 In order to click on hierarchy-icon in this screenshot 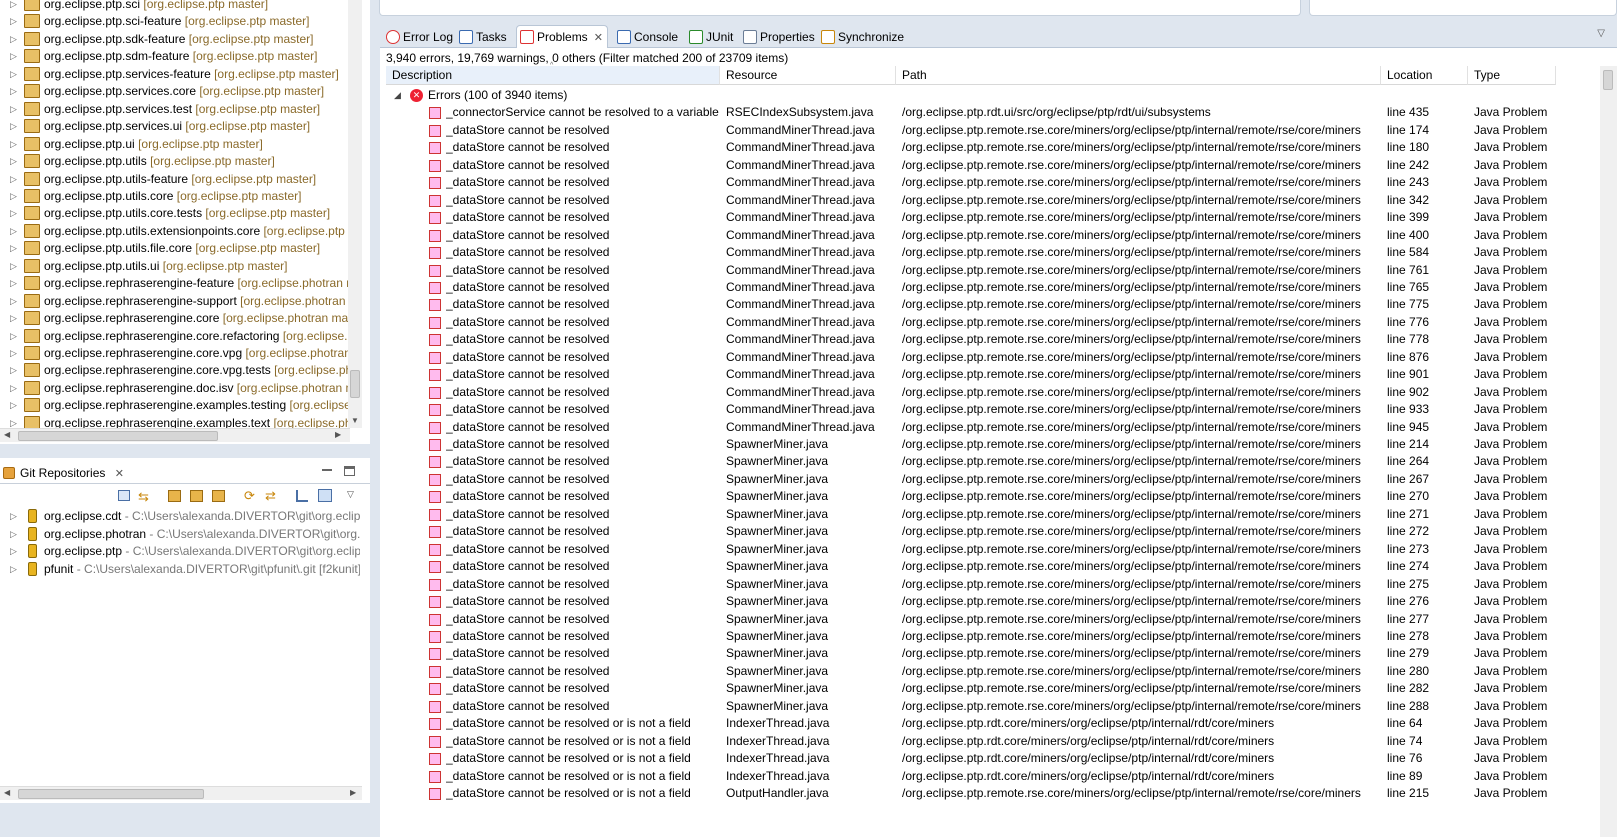, I will do `click(302, 496)`.